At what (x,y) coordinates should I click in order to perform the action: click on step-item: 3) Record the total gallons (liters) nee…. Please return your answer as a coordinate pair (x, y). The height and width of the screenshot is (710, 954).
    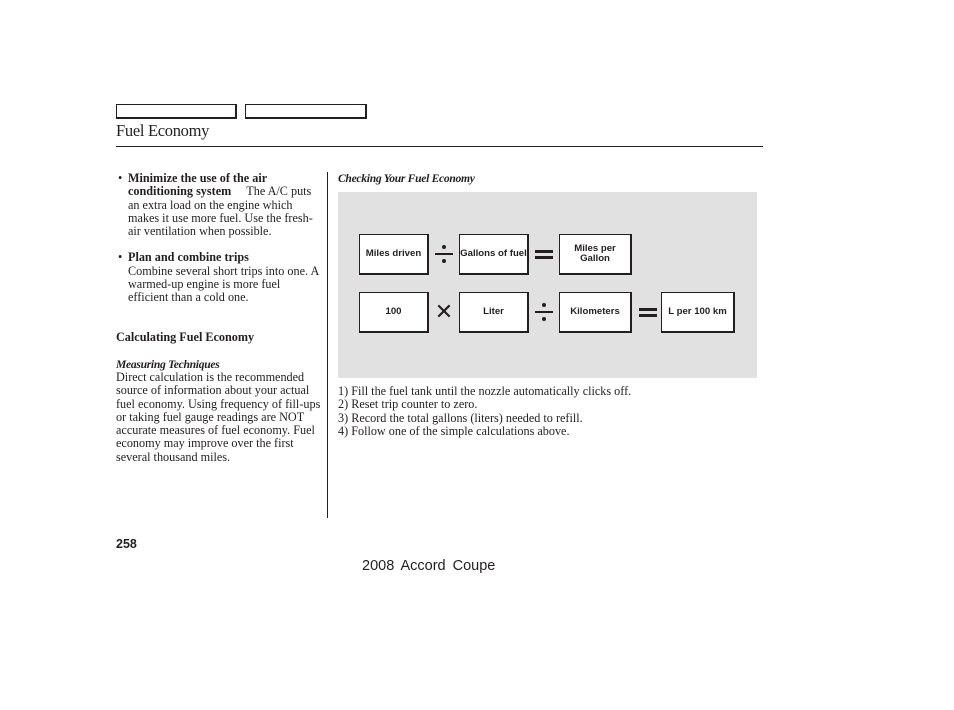
    Looking at the image, I should click on (460, 417).